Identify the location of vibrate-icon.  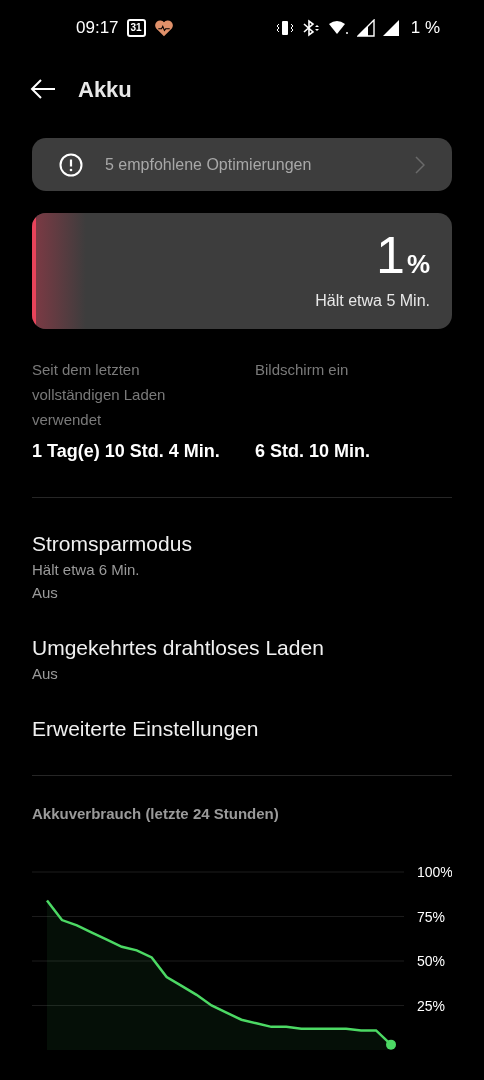
(284, 28).